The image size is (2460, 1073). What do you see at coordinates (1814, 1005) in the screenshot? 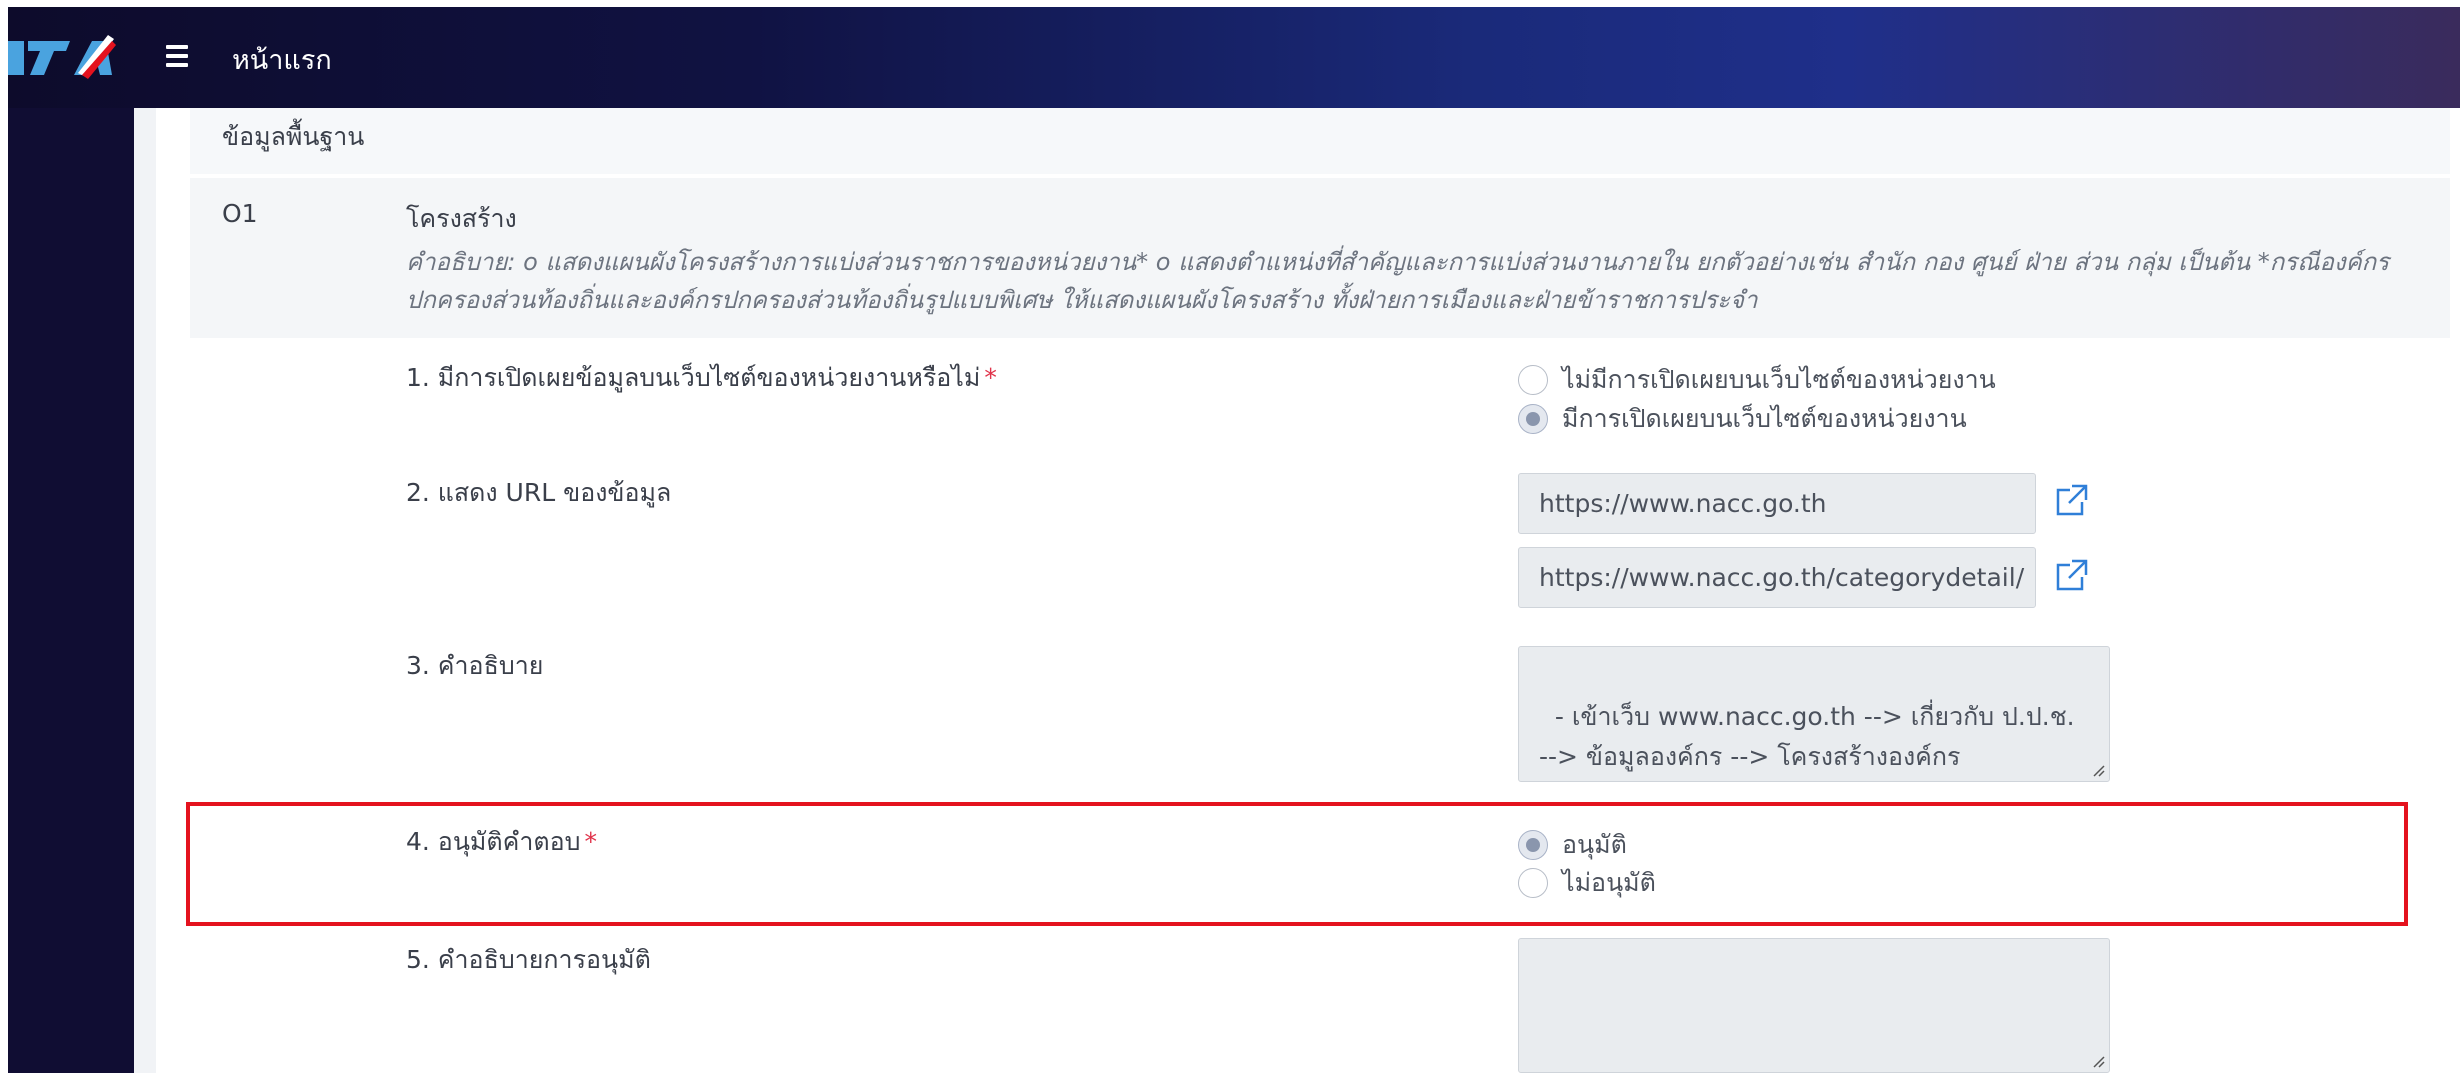
I see `approval-description-textarea` at bounding box center [1814, 1005].